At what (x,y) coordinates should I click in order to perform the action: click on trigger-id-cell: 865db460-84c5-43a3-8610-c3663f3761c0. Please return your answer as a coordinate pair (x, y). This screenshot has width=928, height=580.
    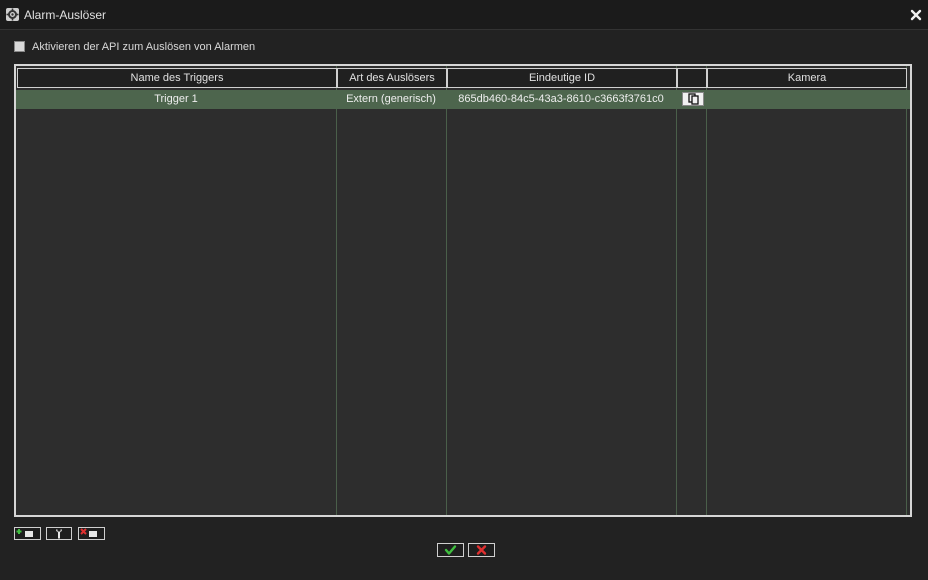
    Looking at the image, I should click on (561, 99).